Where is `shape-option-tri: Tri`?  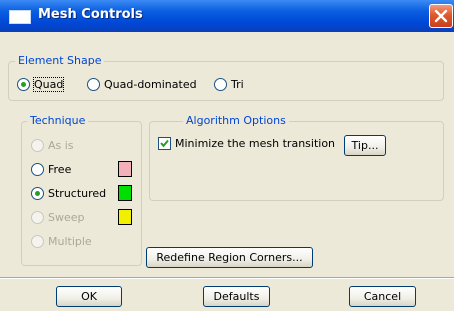
shape-option-tri: Tri is located at coordinates (229, 84).